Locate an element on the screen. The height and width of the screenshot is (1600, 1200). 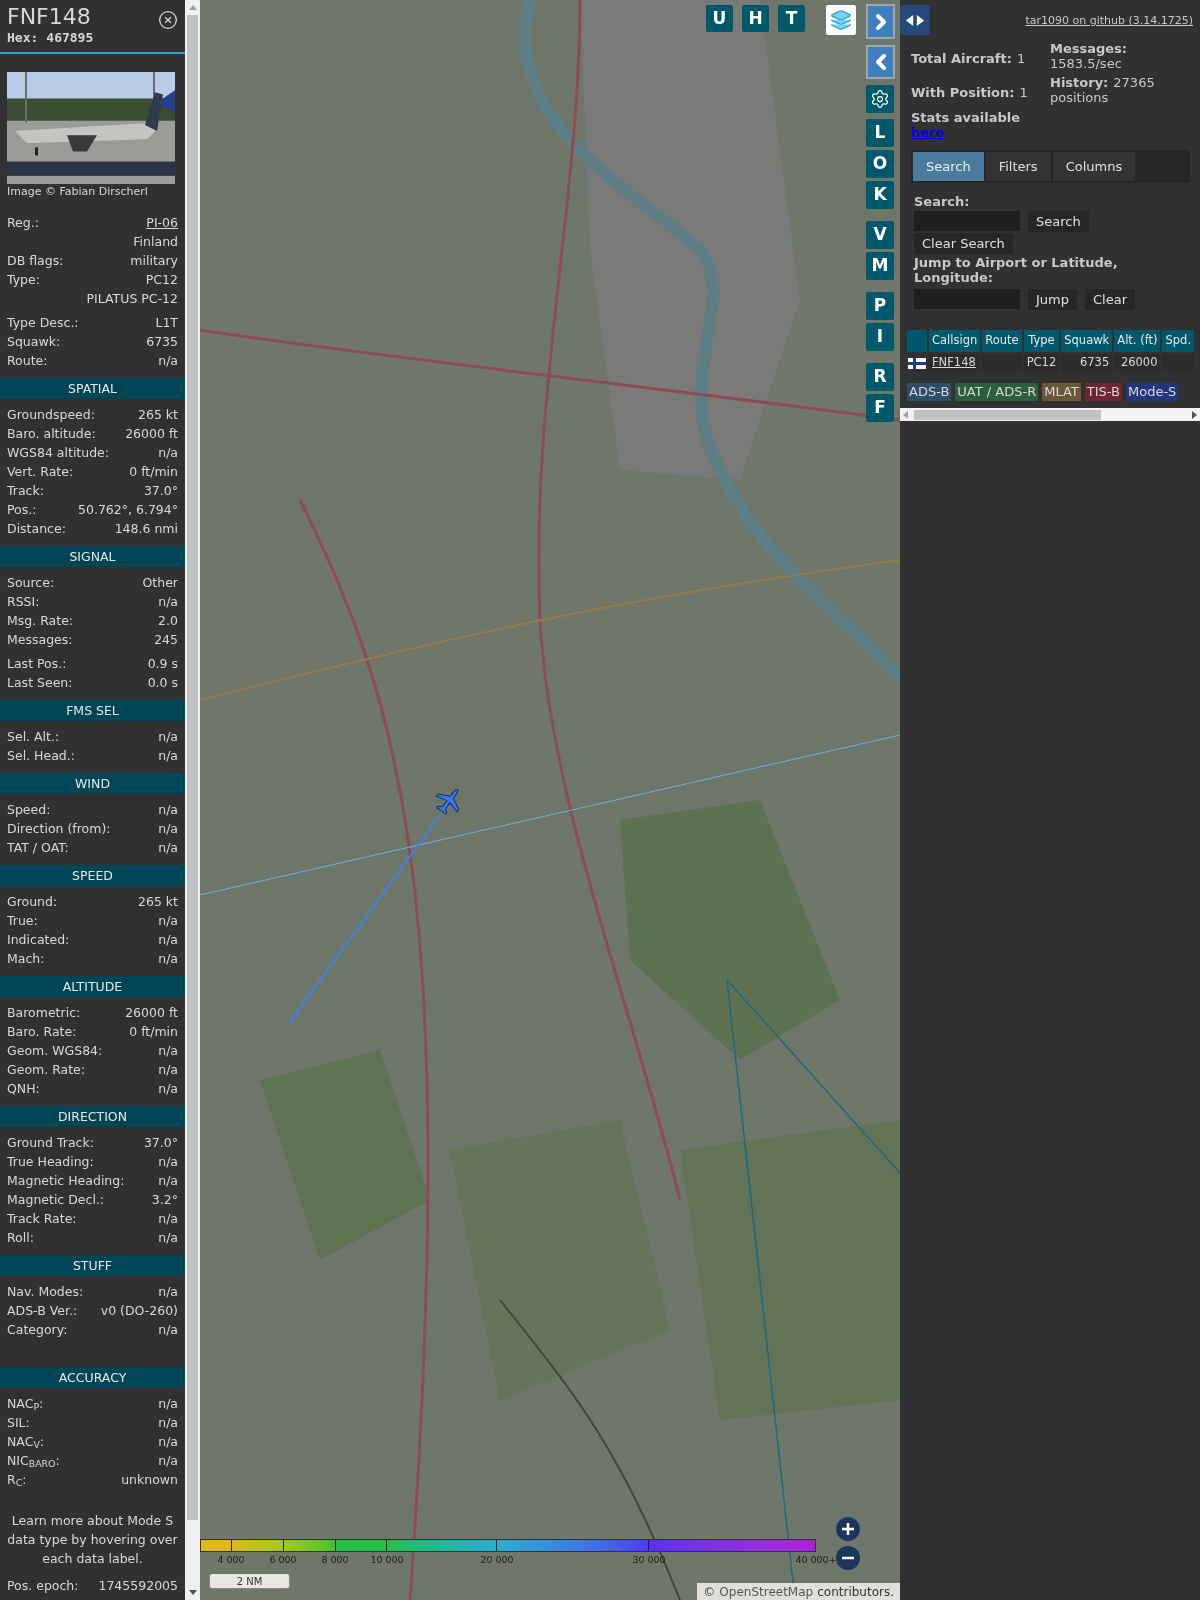
section-header: ACCURACY is located at coordinates (92, 1377).